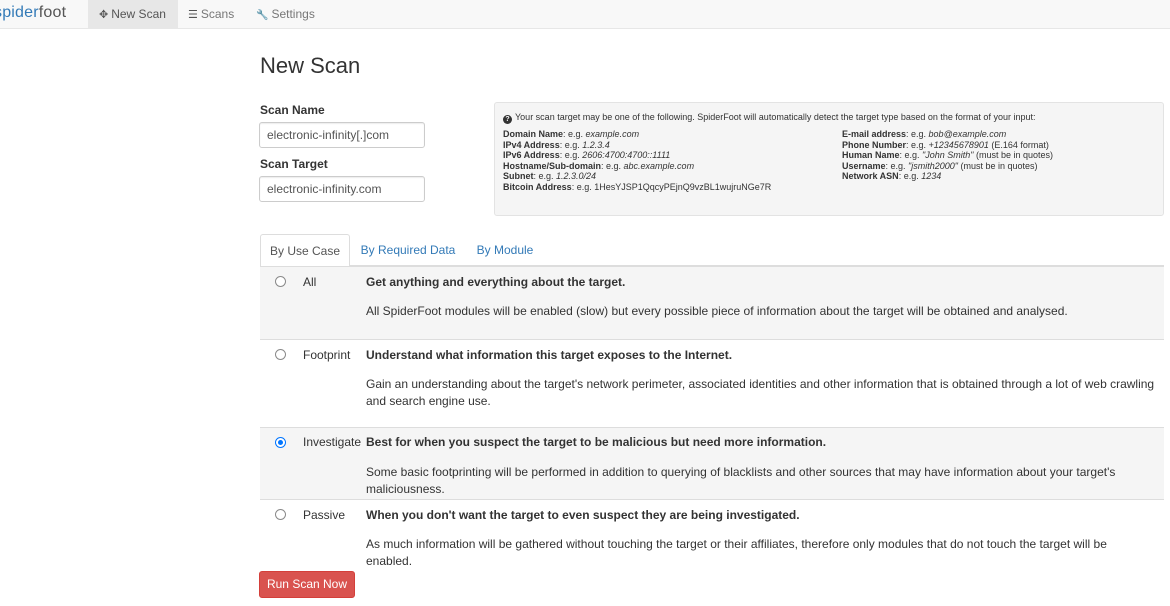 The width and height of the screenshot is (1170, 606). What do you see at coordinates (193, 14) in the screenshot?
I see `list-icon: ☰` at bounding box center [193, 14].